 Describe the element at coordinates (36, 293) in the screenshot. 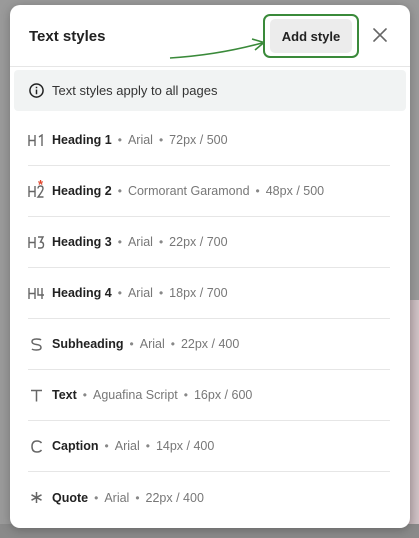

I see `h4-icon` at that location.